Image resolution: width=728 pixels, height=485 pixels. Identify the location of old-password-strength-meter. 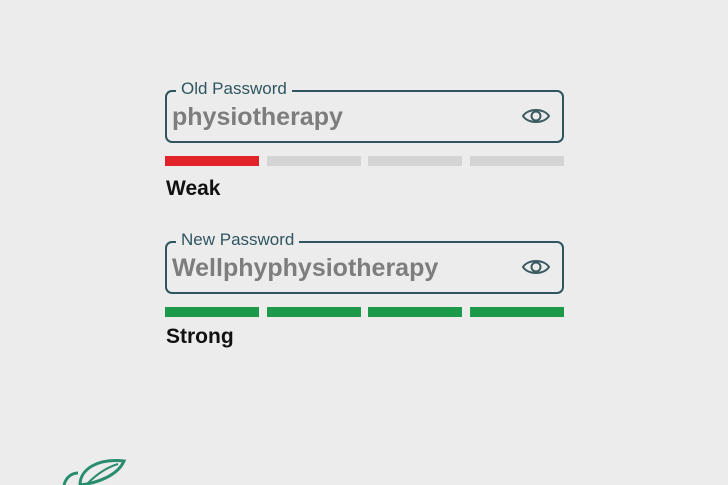
(364, 161).